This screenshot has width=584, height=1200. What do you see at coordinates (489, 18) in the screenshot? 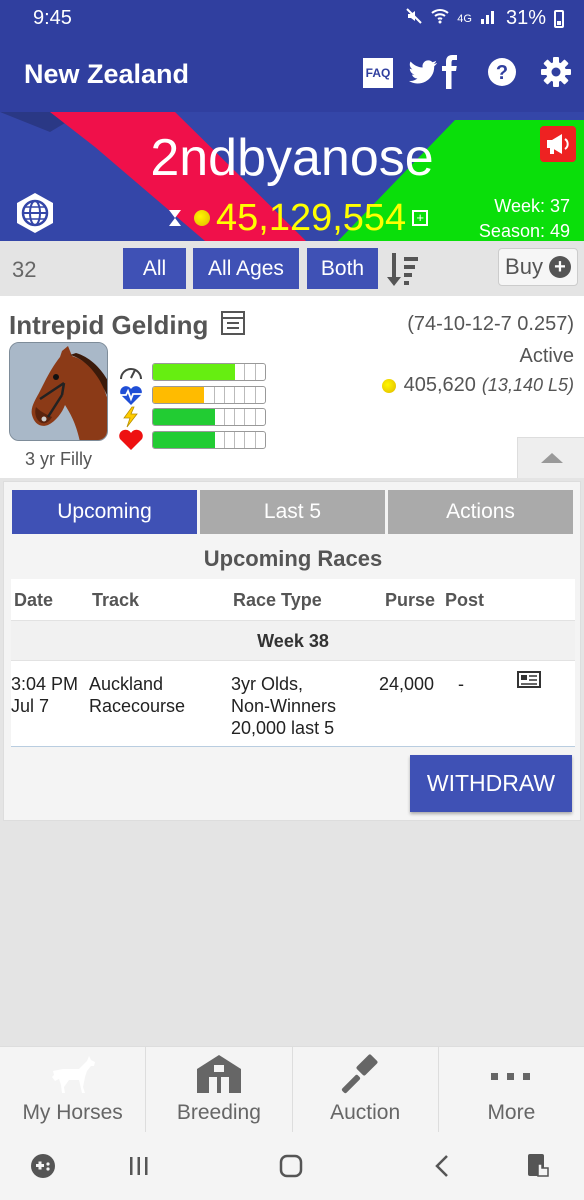
I see `signal-icon` at bounding box center [489, 18].